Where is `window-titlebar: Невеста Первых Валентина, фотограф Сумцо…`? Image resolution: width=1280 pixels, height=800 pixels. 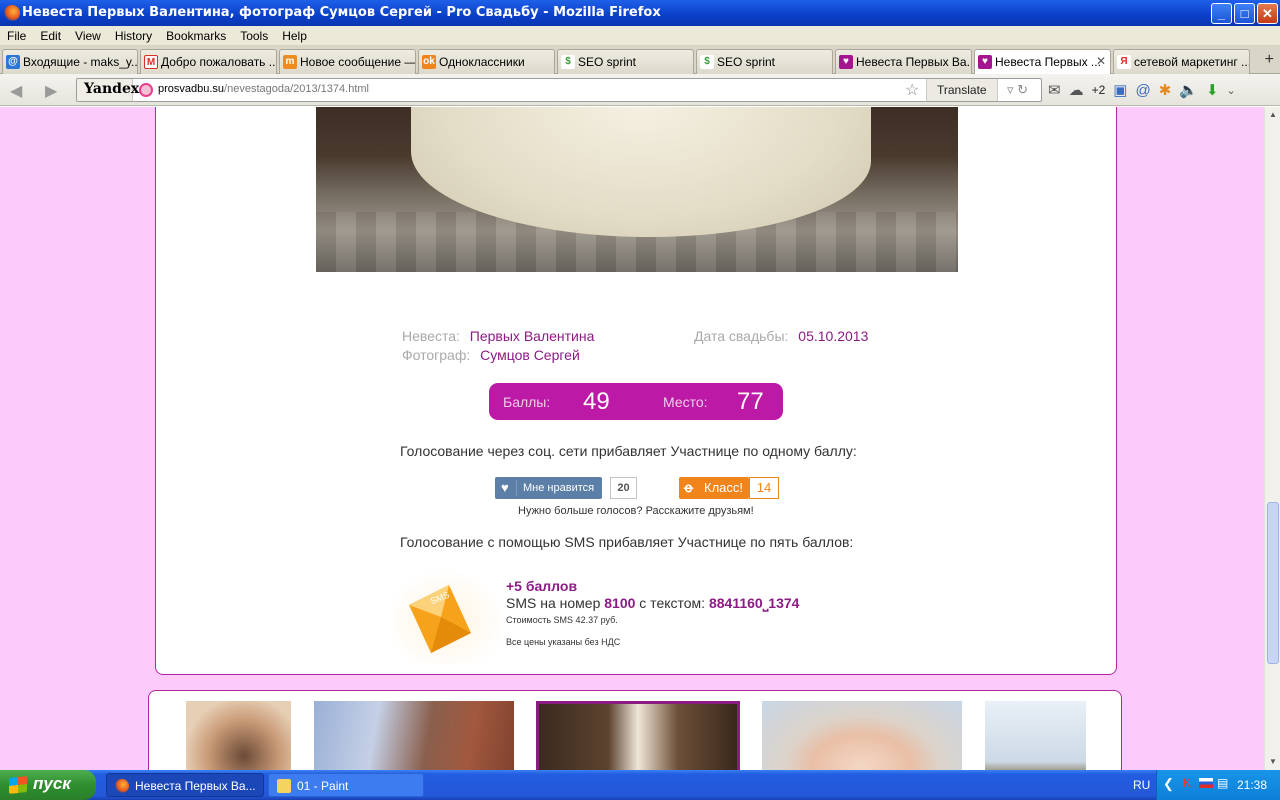 window-titlebar: Невеста Первых Валентина, фотограф Сумцо… is located at coordinates (640, 13).